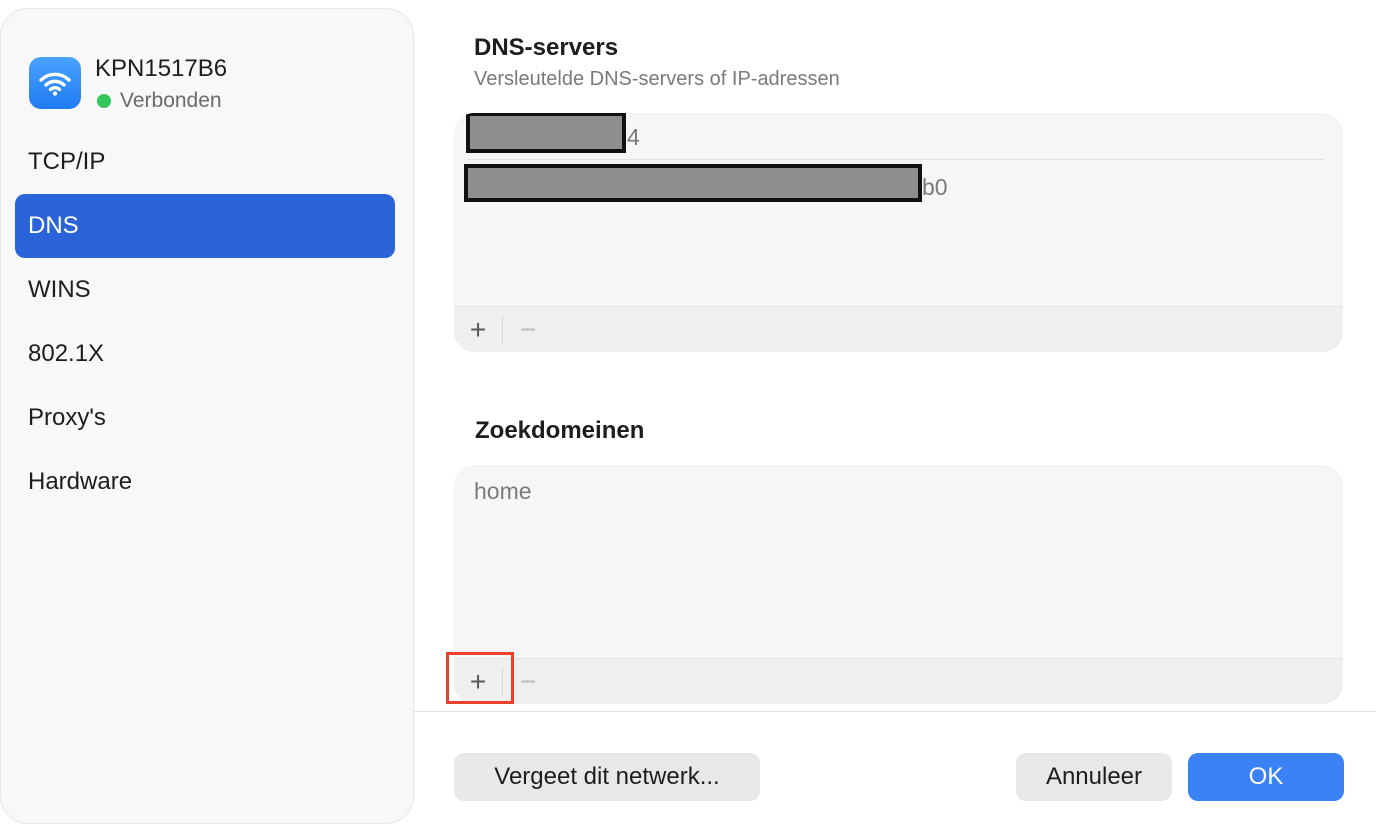  I want to click on sidebar-item-hardware: Hardware, so click(205, 482).